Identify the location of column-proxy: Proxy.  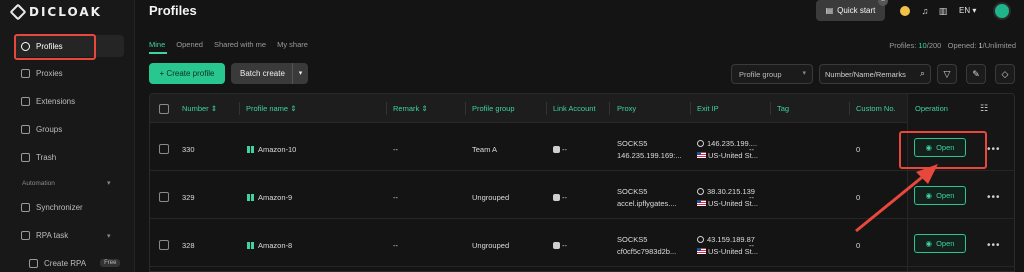
(627, 108).